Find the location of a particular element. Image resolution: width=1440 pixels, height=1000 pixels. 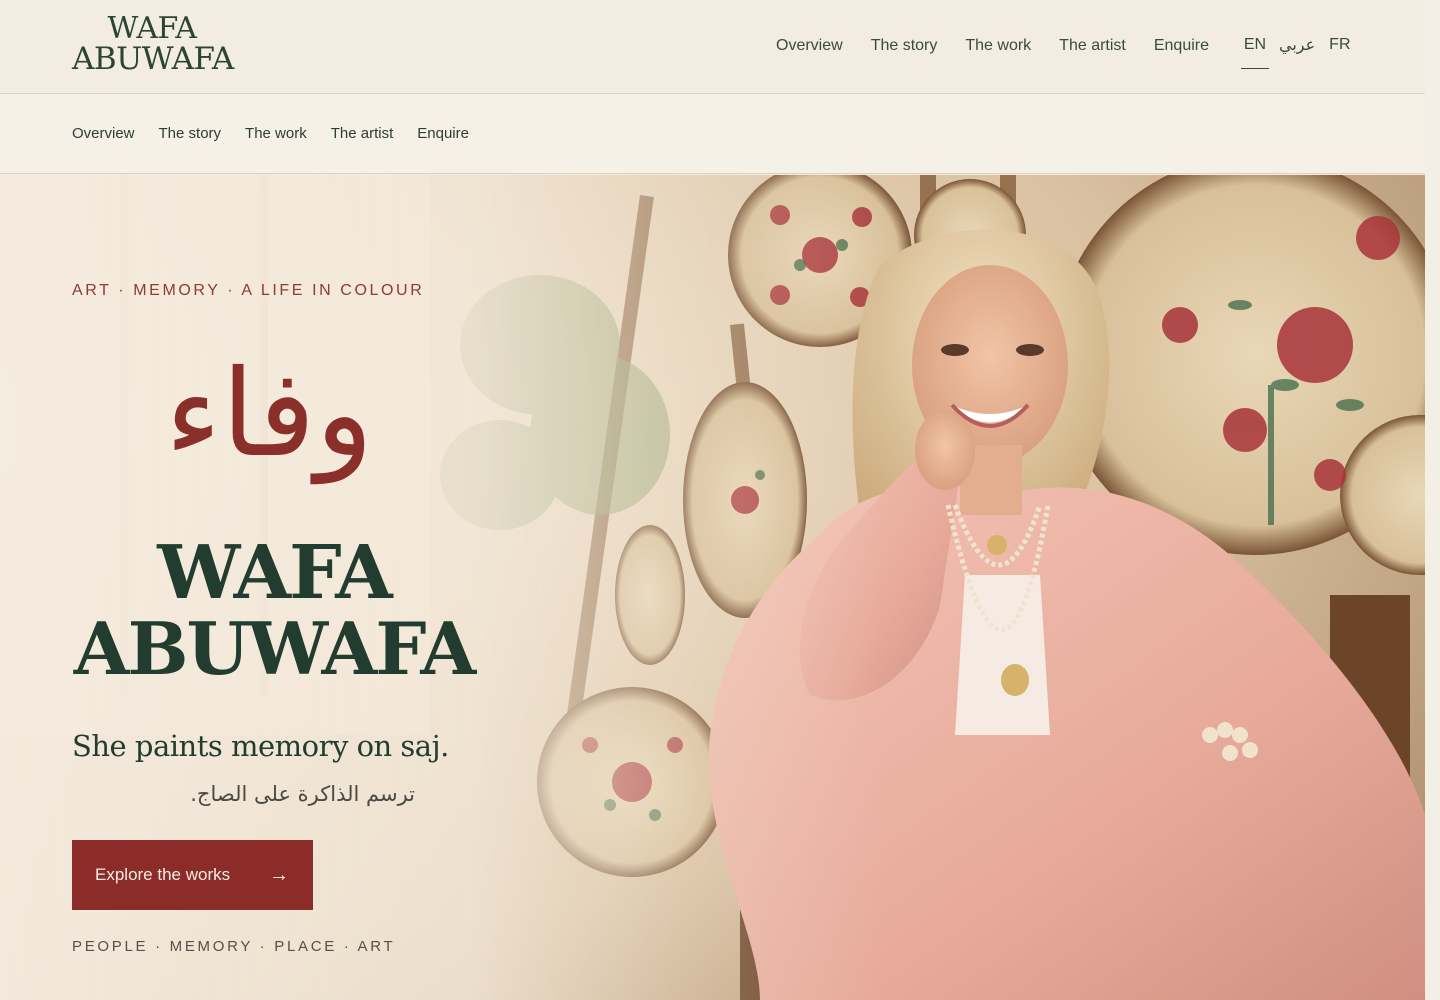

hero-title-line-2: ABUWAFA is located at coordinates (274, 648).